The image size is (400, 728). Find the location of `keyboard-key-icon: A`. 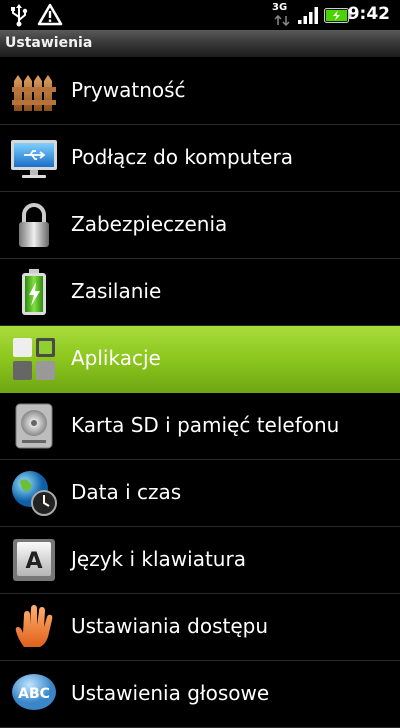

keyboard-key-icon: A is located at coordinates (34, 560).